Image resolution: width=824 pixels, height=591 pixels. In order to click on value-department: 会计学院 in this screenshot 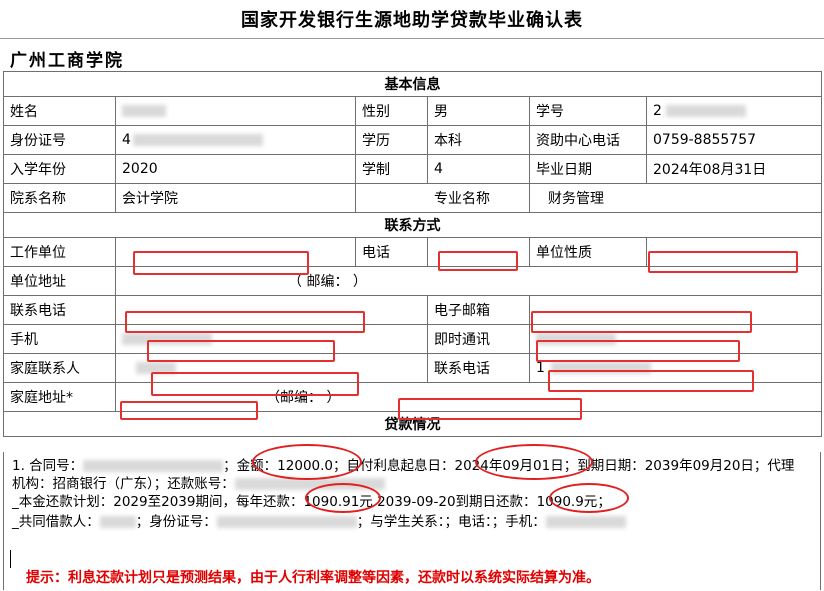, I will do `click(235, 198)`.